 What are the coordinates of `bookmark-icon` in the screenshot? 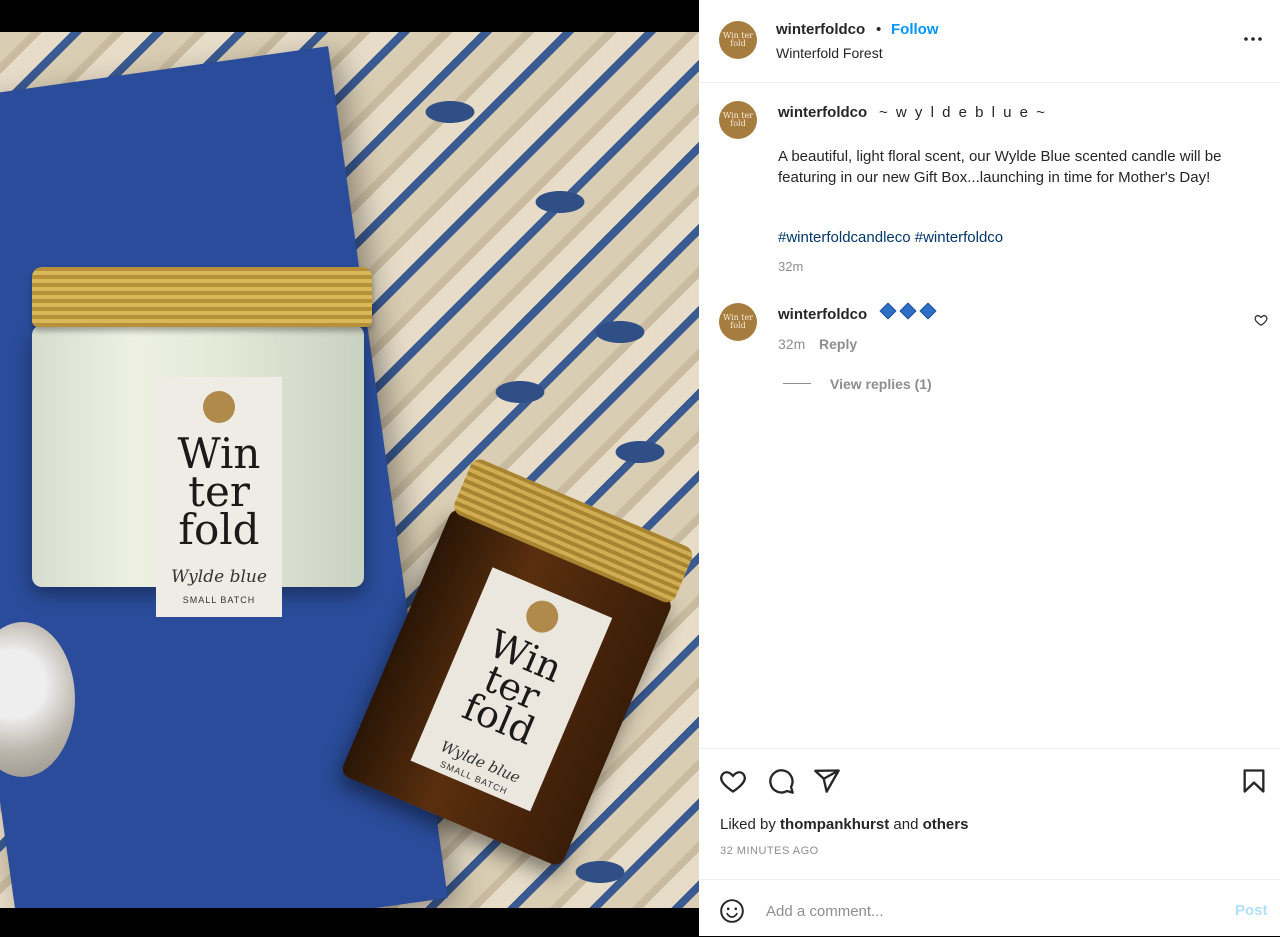 It's located at (1254, 781).